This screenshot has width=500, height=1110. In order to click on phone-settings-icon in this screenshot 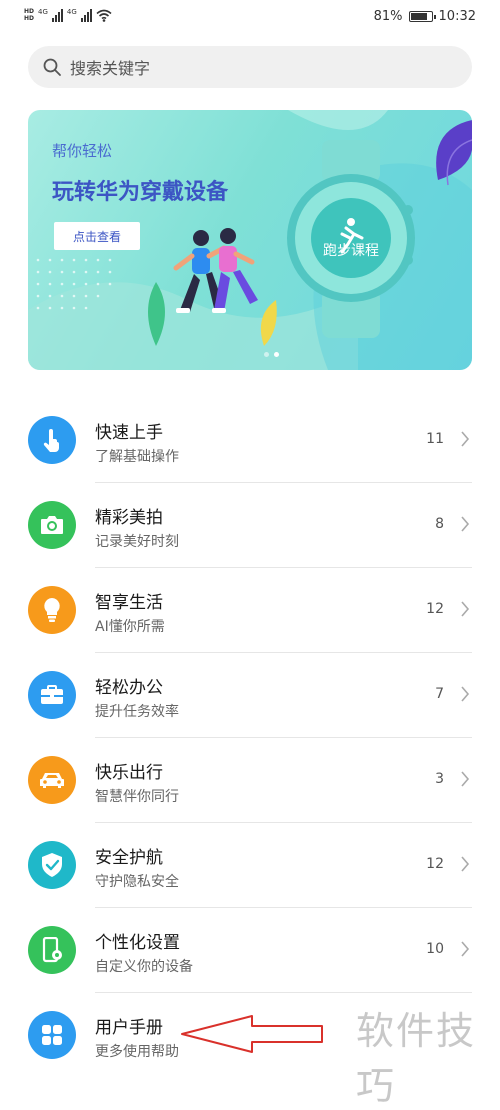, I will do `click(52, 950)`.